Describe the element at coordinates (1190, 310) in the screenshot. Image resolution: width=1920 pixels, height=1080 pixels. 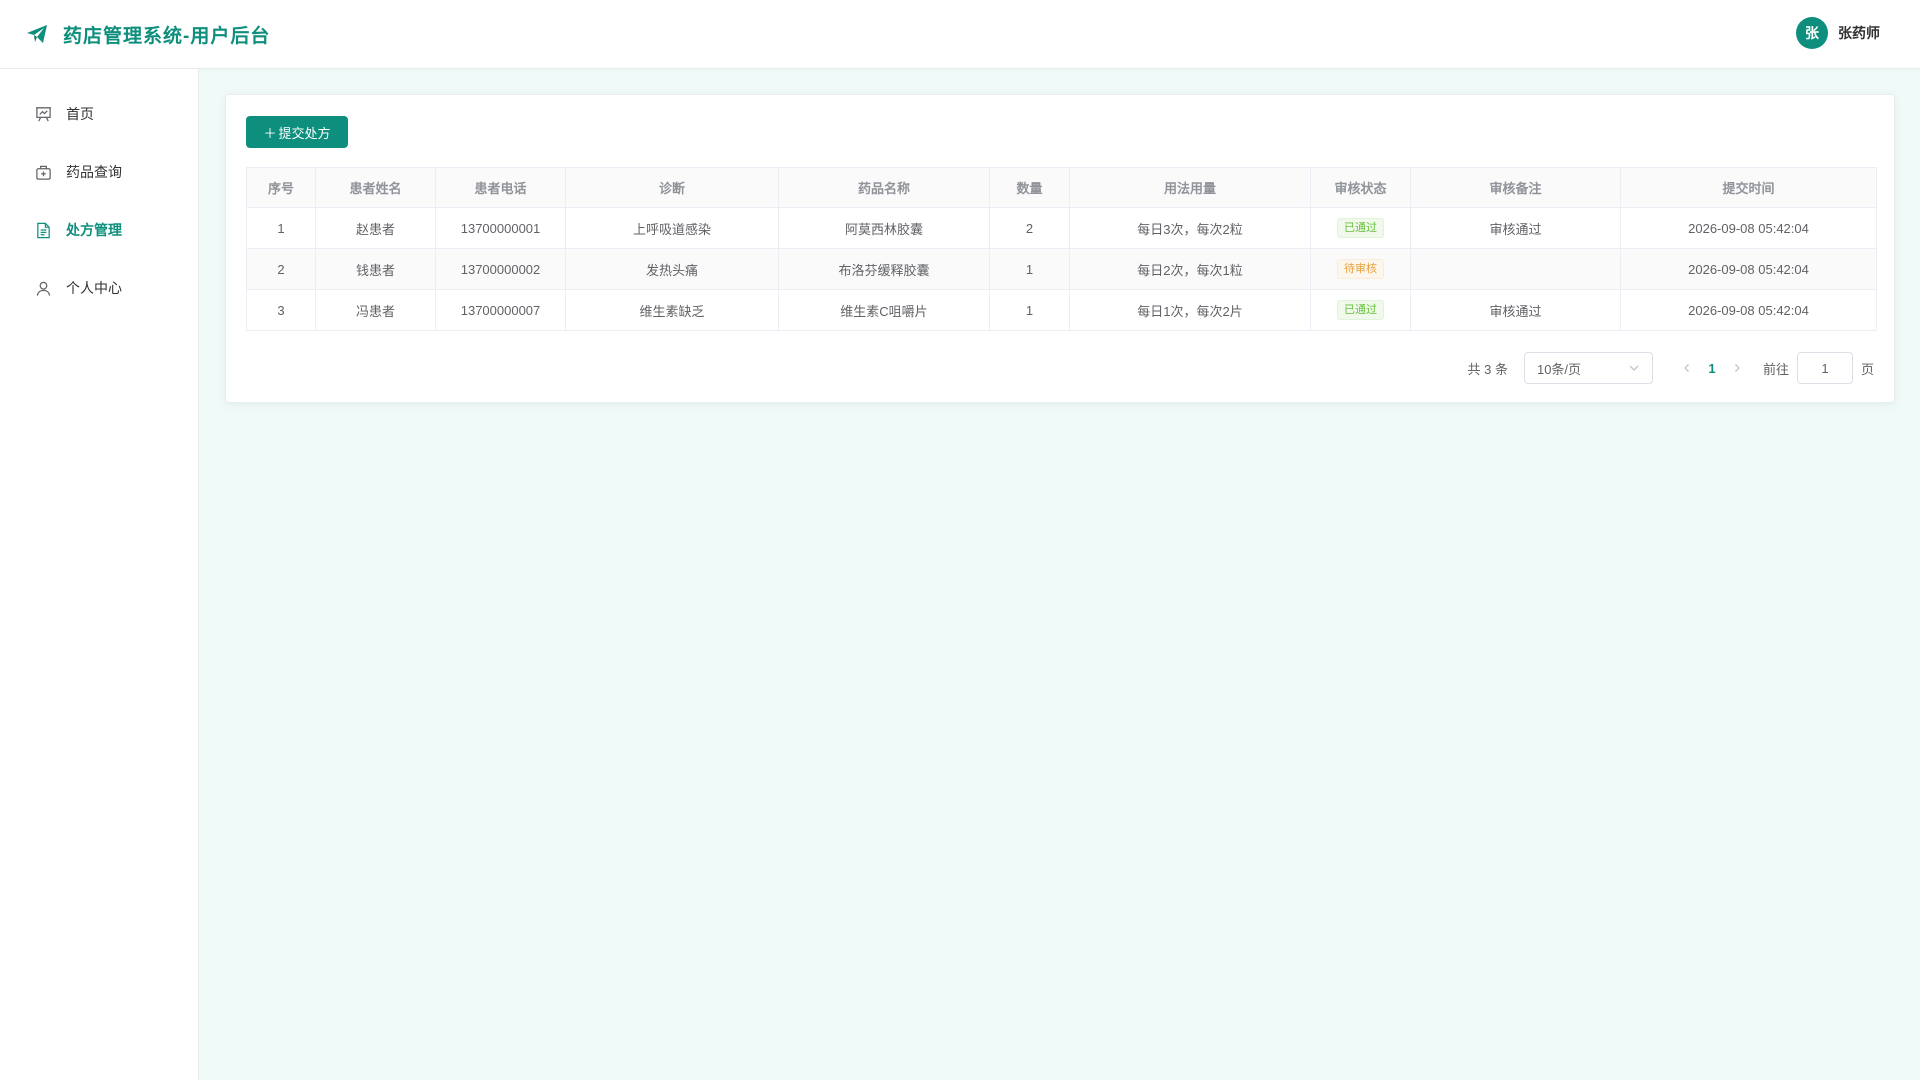
I see `cell-usage: 每日1次，每次2片` at that location.